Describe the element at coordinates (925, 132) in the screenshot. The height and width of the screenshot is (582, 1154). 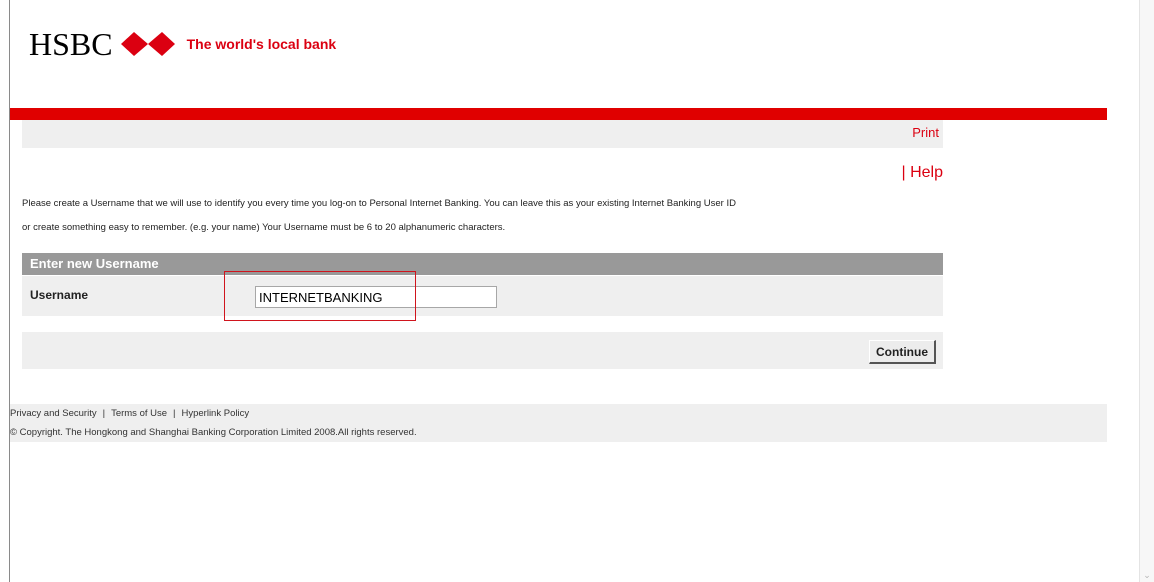
I see `print-link: Print` at that location.